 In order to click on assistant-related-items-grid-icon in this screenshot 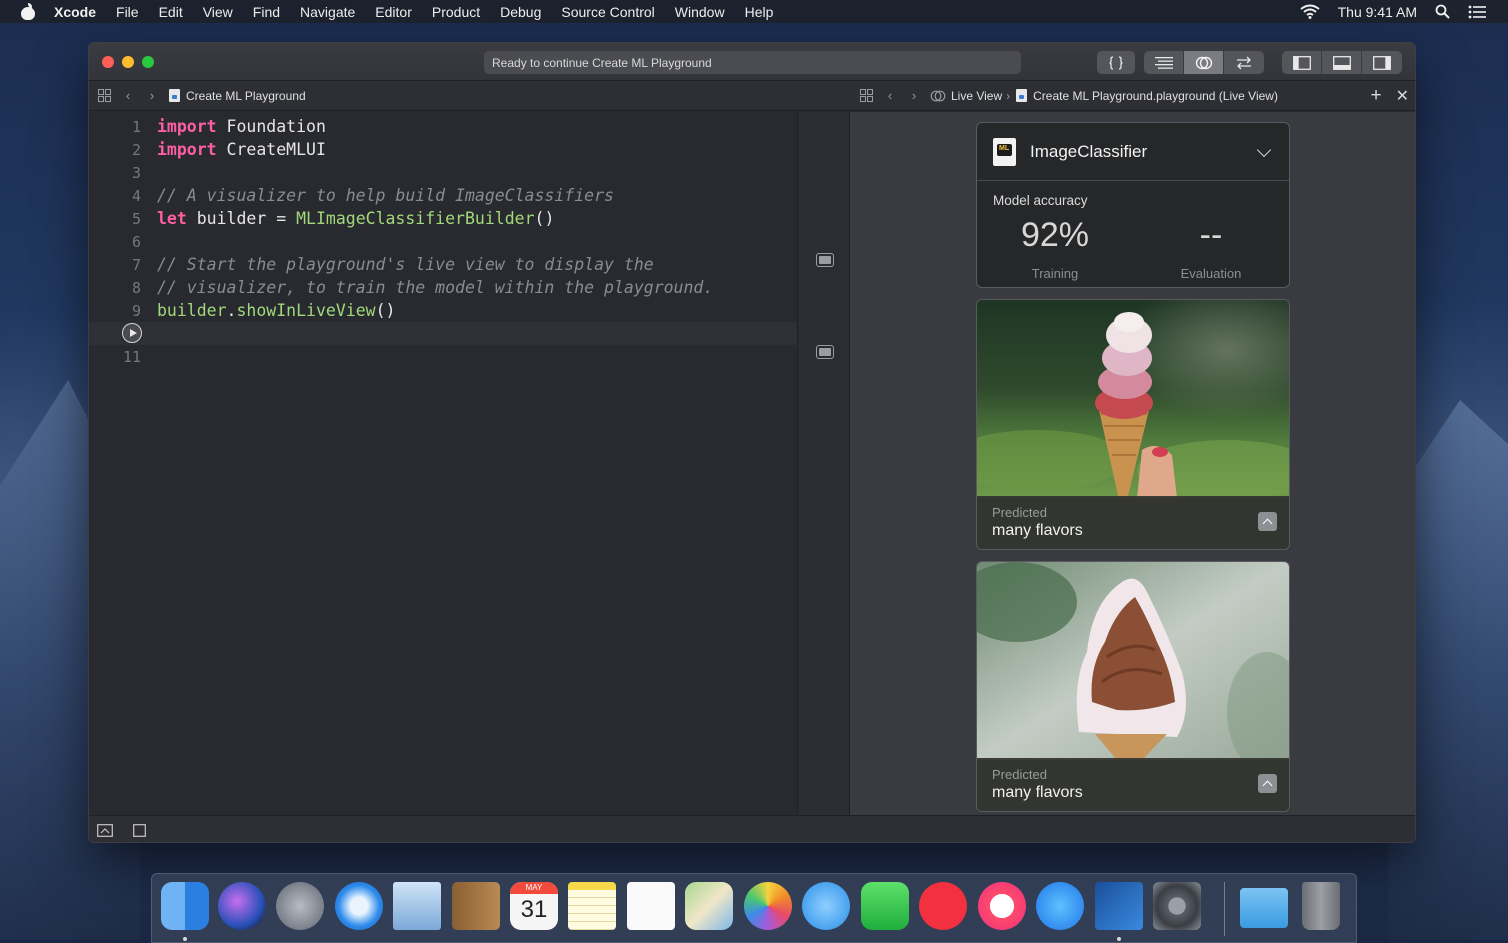, I will do `click(866, 96)`.